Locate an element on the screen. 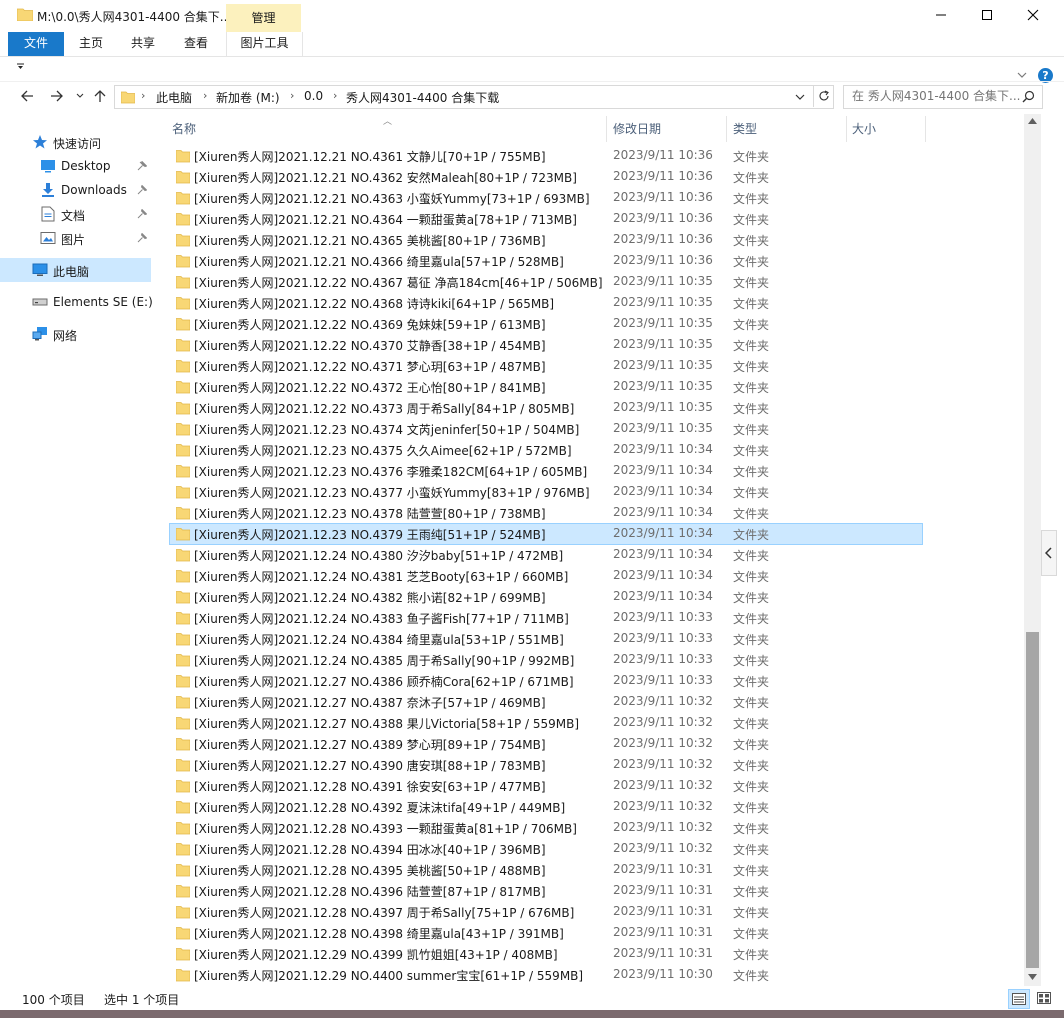 This screenshot has width=1064, height=1018. column-header-name: 名称 is located at coordinates (389, 129).